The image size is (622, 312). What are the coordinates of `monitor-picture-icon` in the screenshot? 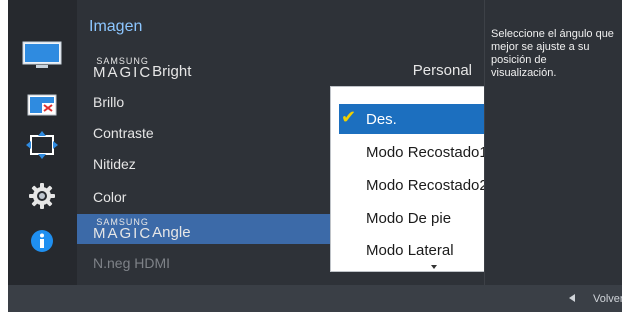 It's located at (42, 55).